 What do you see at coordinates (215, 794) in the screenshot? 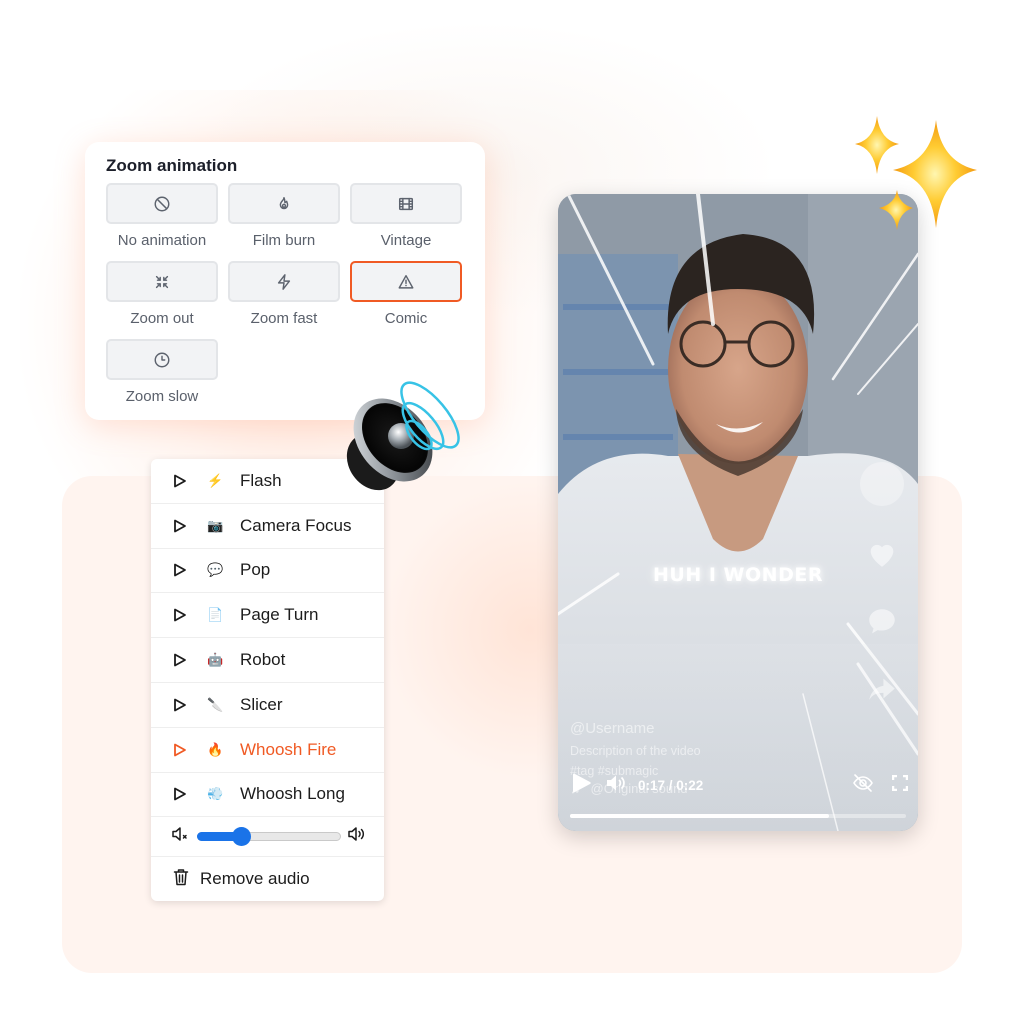
I see `wind-emoji-icon: 💨` at bounding box center [215, 794].